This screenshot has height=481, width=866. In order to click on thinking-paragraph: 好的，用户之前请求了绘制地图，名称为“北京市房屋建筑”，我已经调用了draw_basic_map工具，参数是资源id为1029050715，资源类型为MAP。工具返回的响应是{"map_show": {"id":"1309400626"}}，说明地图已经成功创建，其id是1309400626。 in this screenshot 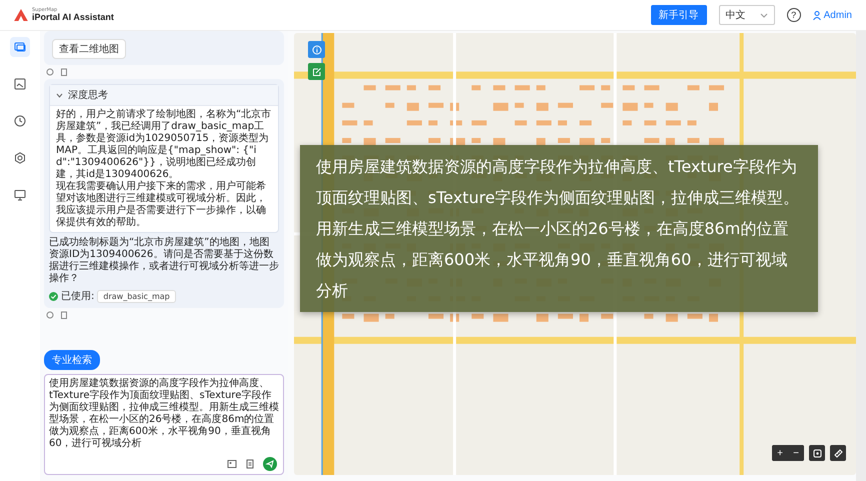, I will do `click(164, 144)`.